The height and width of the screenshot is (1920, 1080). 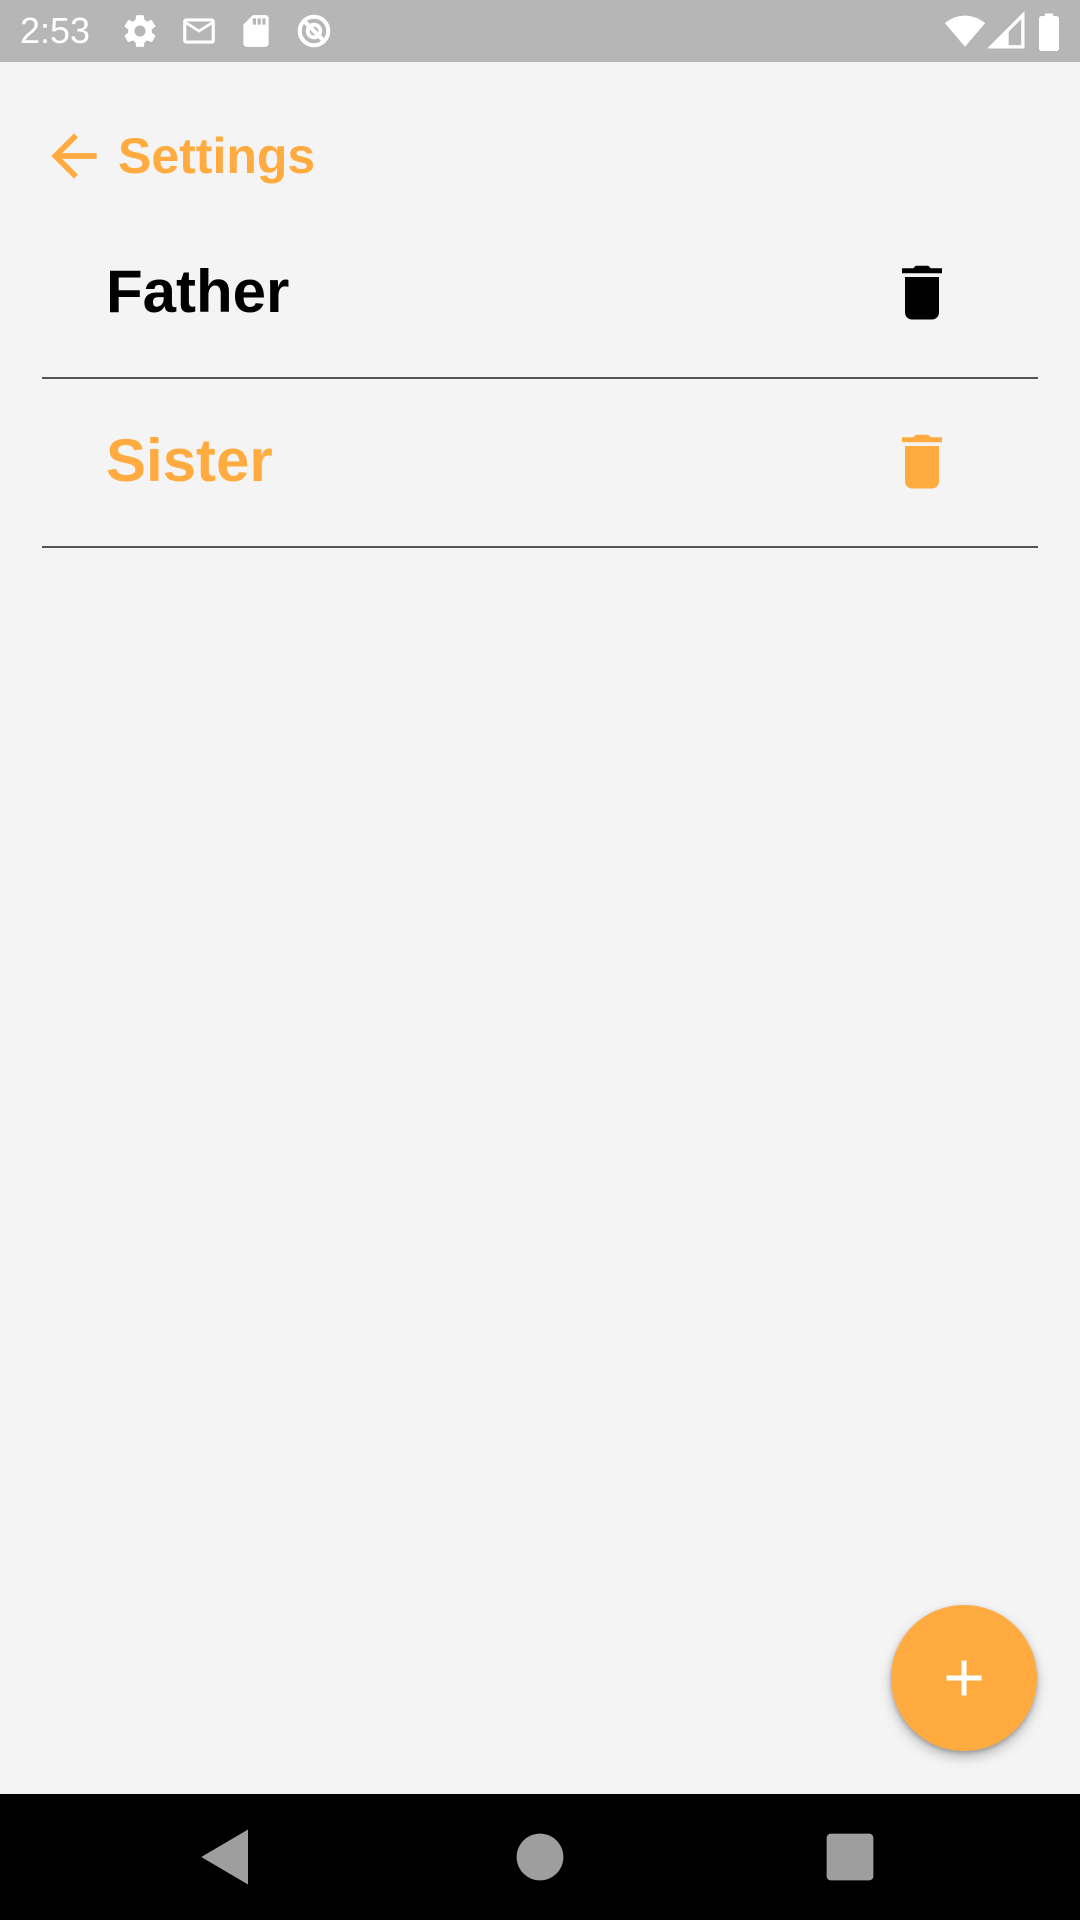 What do you see at coordinates (540, 463) in the screenshot?
I see `list-item-sister: Sister` at bounding box center [540, 463].